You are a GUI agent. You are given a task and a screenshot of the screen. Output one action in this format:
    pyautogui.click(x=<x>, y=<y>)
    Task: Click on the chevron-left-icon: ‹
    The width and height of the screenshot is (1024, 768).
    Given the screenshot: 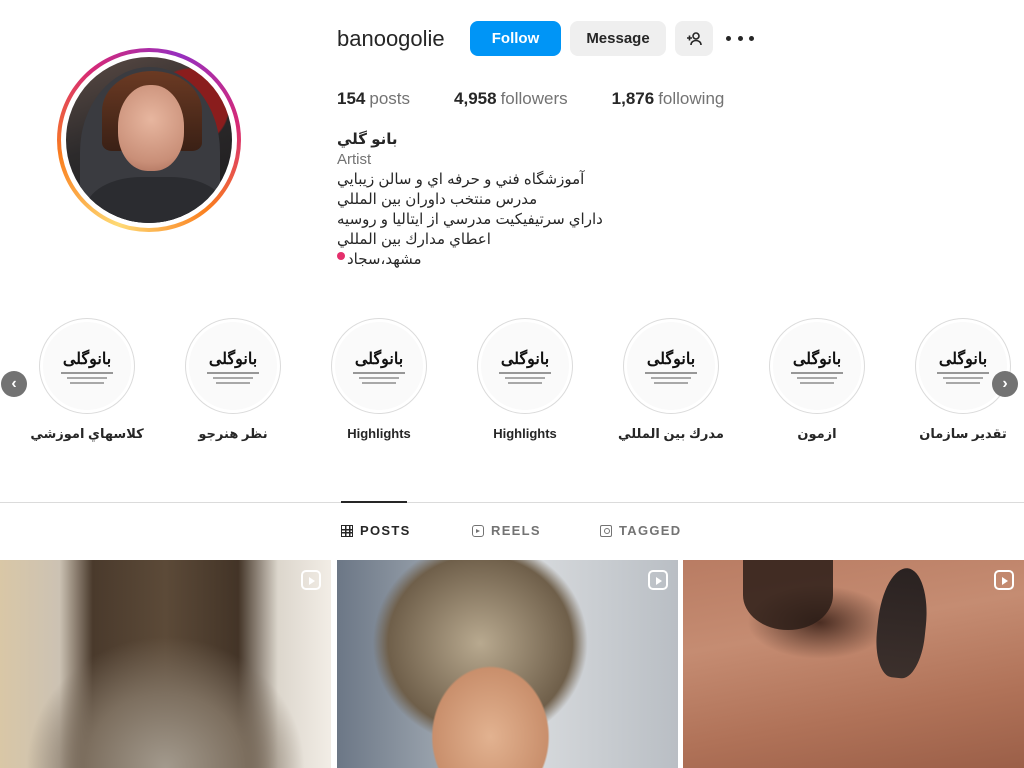 What is the action you would take?
    pyautogui.click(x=14, y=383)
    